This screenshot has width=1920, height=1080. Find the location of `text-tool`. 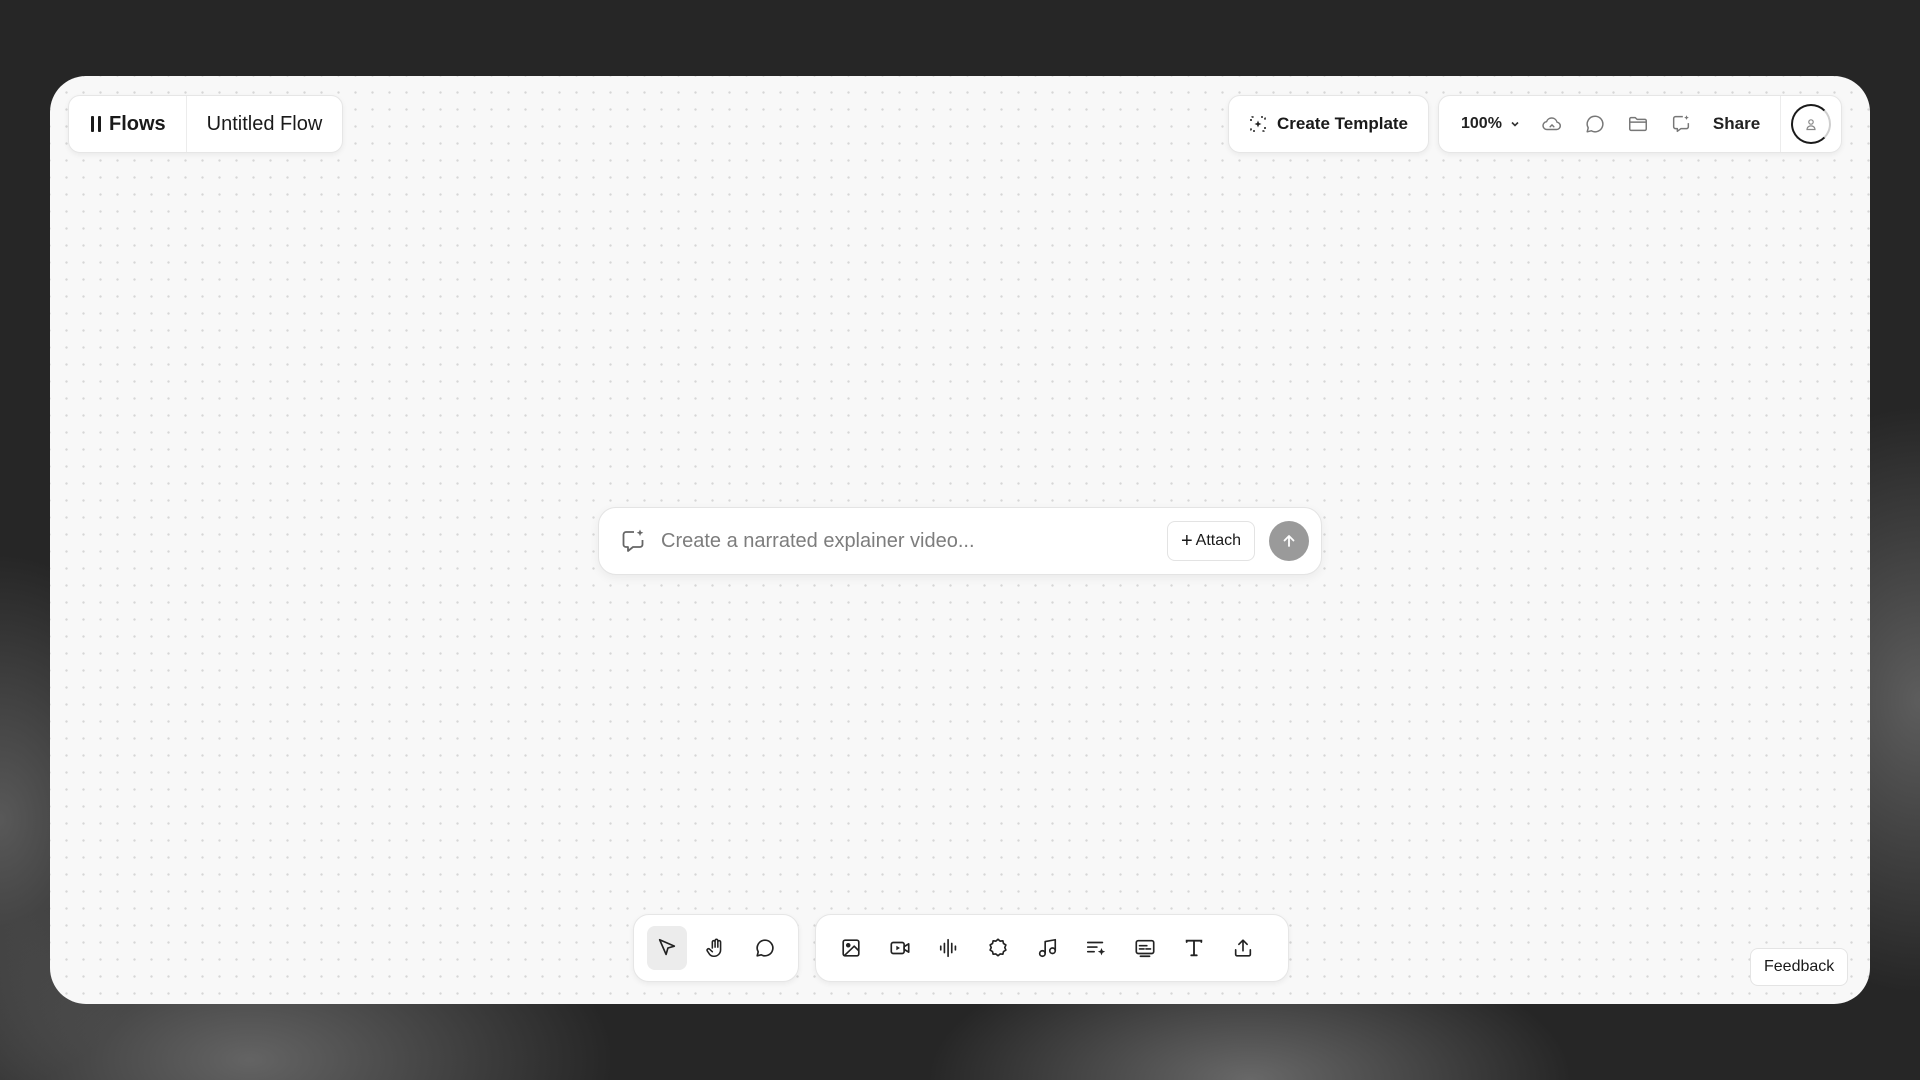

text-tool is located at coordinates (1194, 948).